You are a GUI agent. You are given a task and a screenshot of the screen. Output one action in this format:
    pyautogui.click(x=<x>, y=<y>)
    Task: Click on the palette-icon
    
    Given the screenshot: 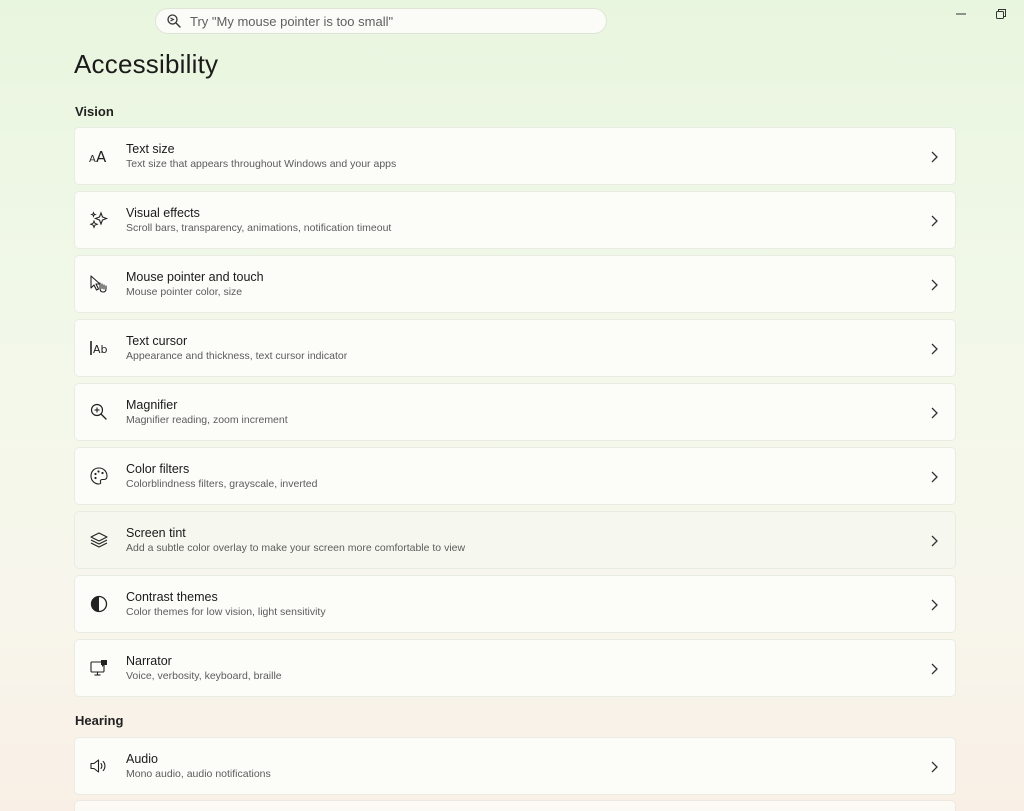 What is the action you would take?
    pyautogui.click(x=99, y=476)
    